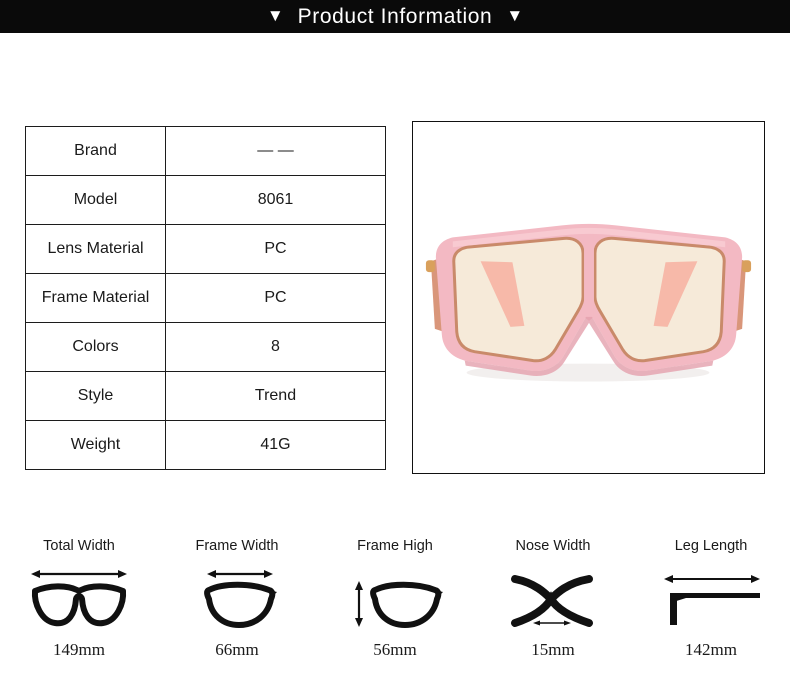 This screenshot has height=698, width=790. I want to click on measurement-value: 66mm, so click(237, 649).